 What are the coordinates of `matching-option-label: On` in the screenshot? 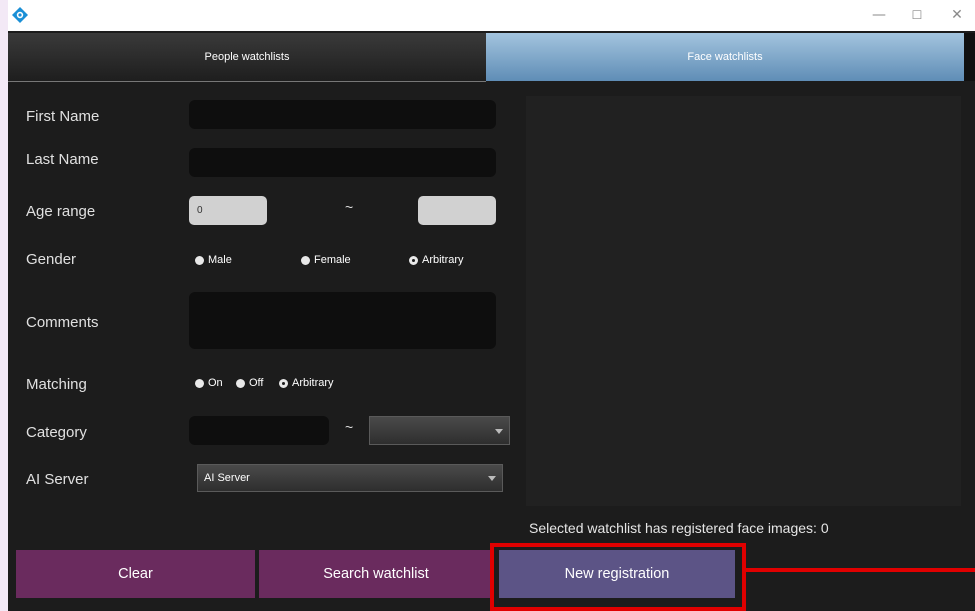 It's located at (215, 383).